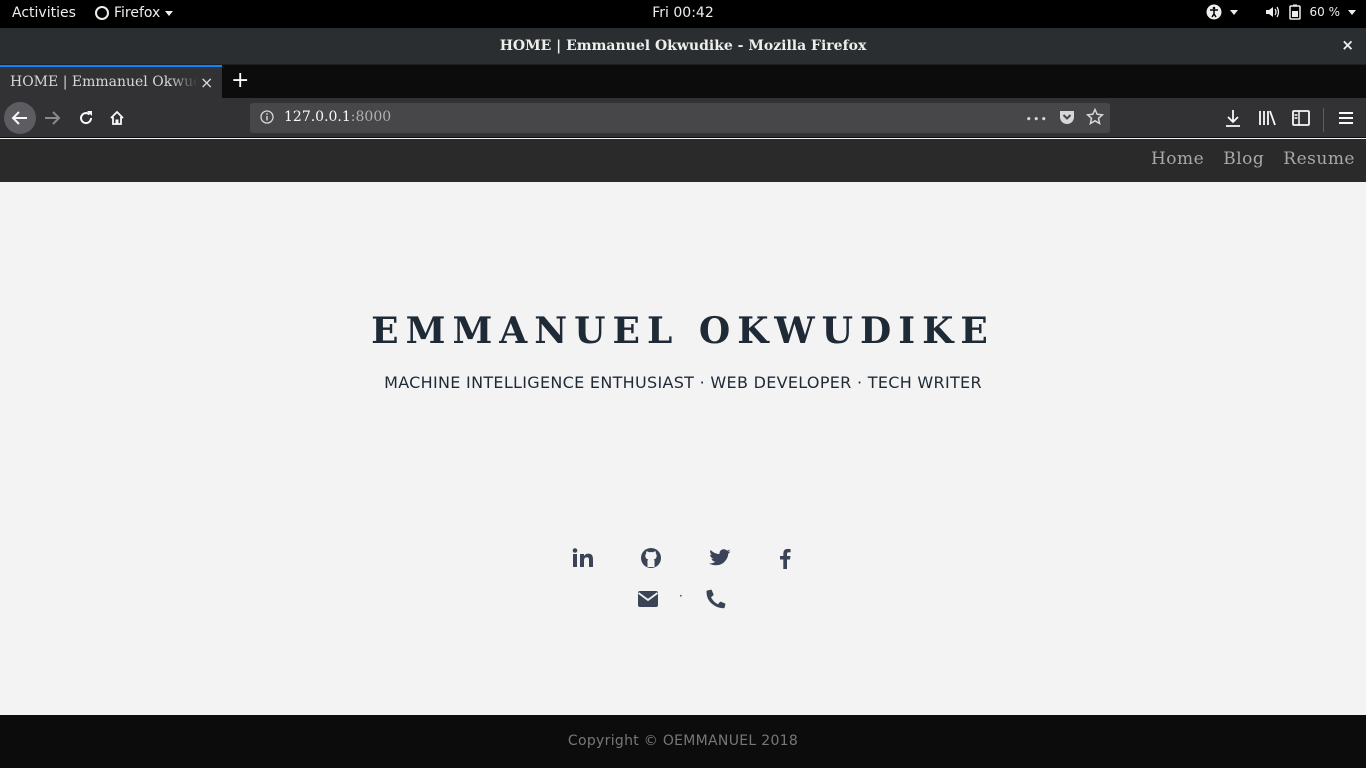 Image resolution: width=1366 pixels, height=768 pixels. I want to click on url-bar: 127.0.0.1:8000 •••, so click(680, 118).